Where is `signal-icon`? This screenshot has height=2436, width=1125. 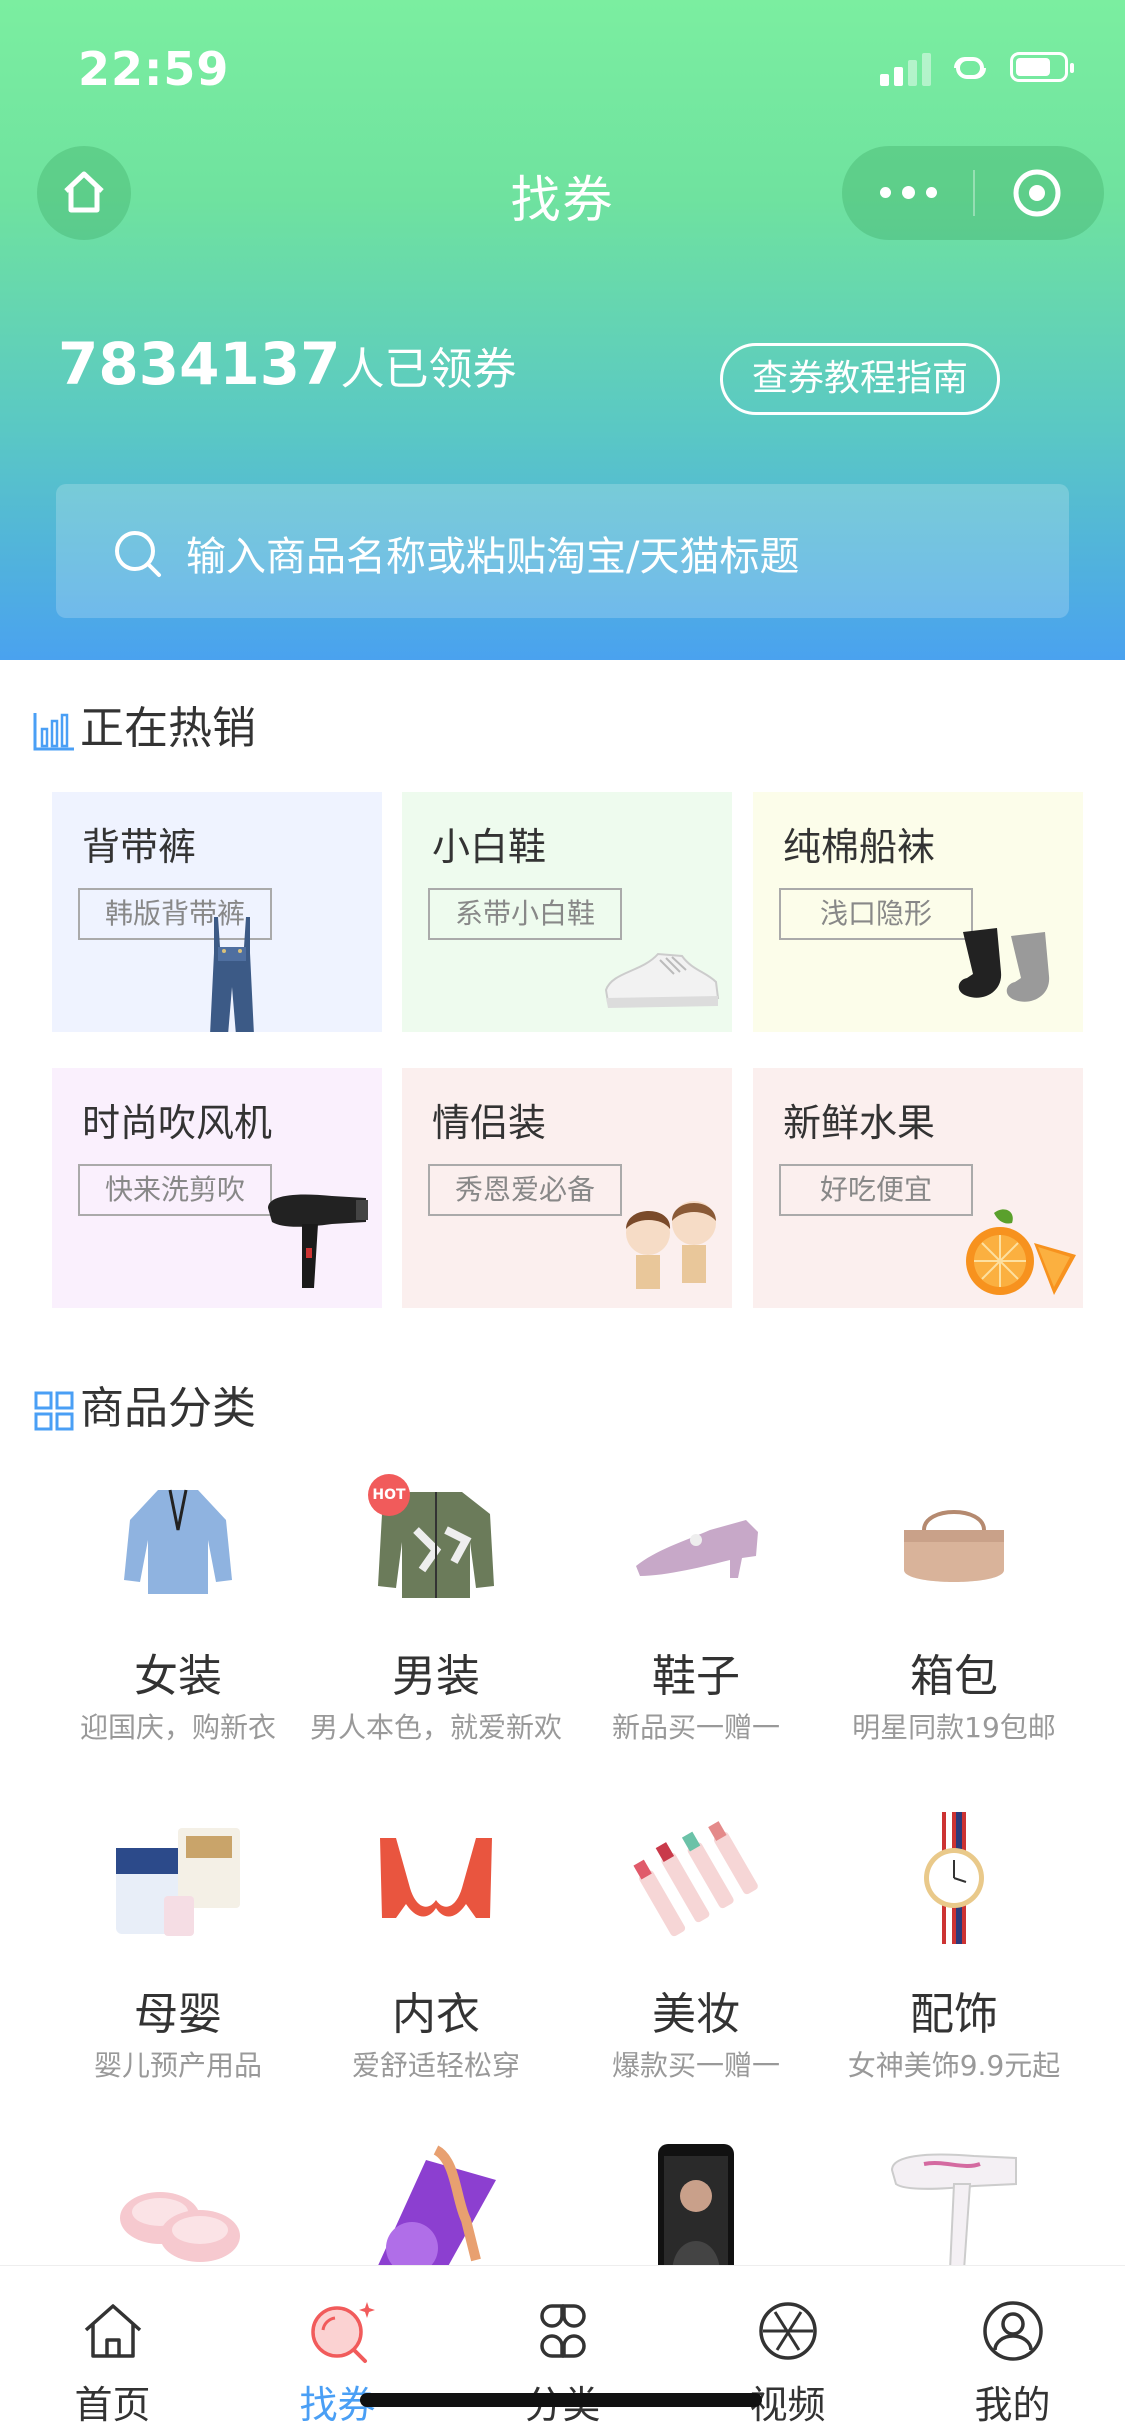
signal-icon is located at coordinates (906, 69).